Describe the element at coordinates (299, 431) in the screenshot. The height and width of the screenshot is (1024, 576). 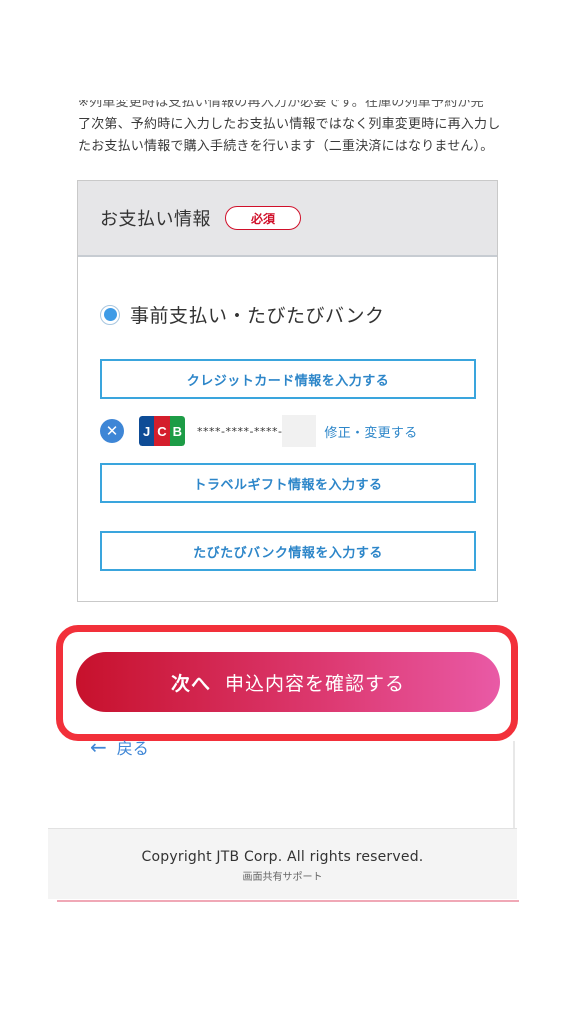
I see `masked-digits` at that location.